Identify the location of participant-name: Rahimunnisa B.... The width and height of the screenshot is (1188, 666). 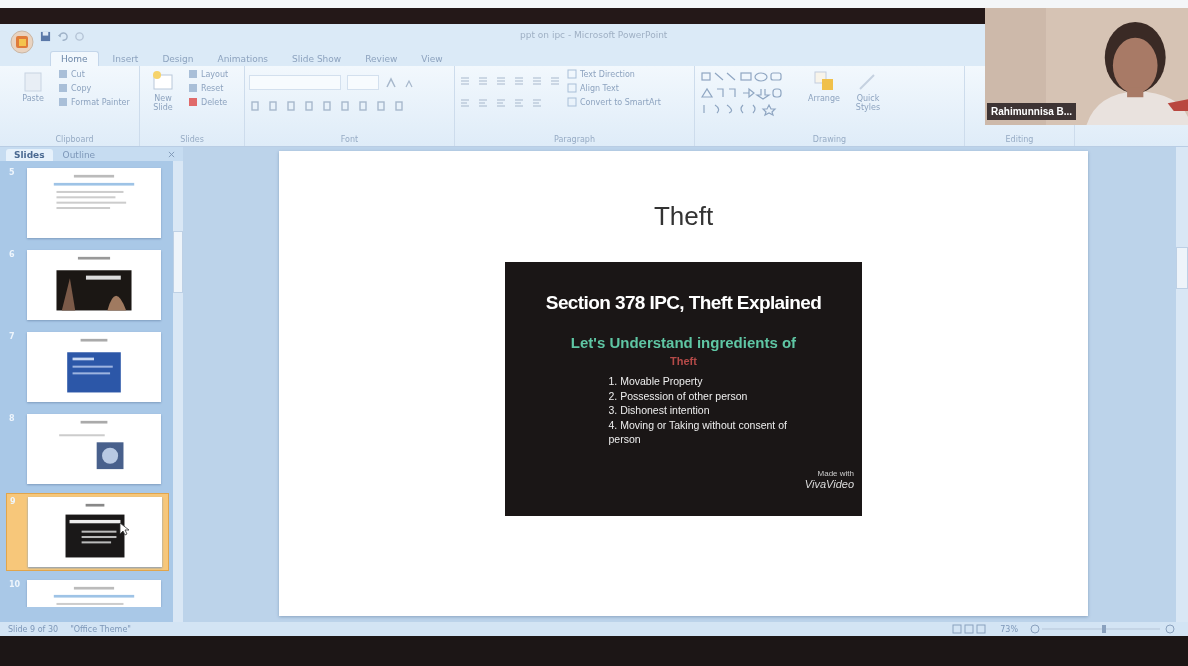
(1032, 111).